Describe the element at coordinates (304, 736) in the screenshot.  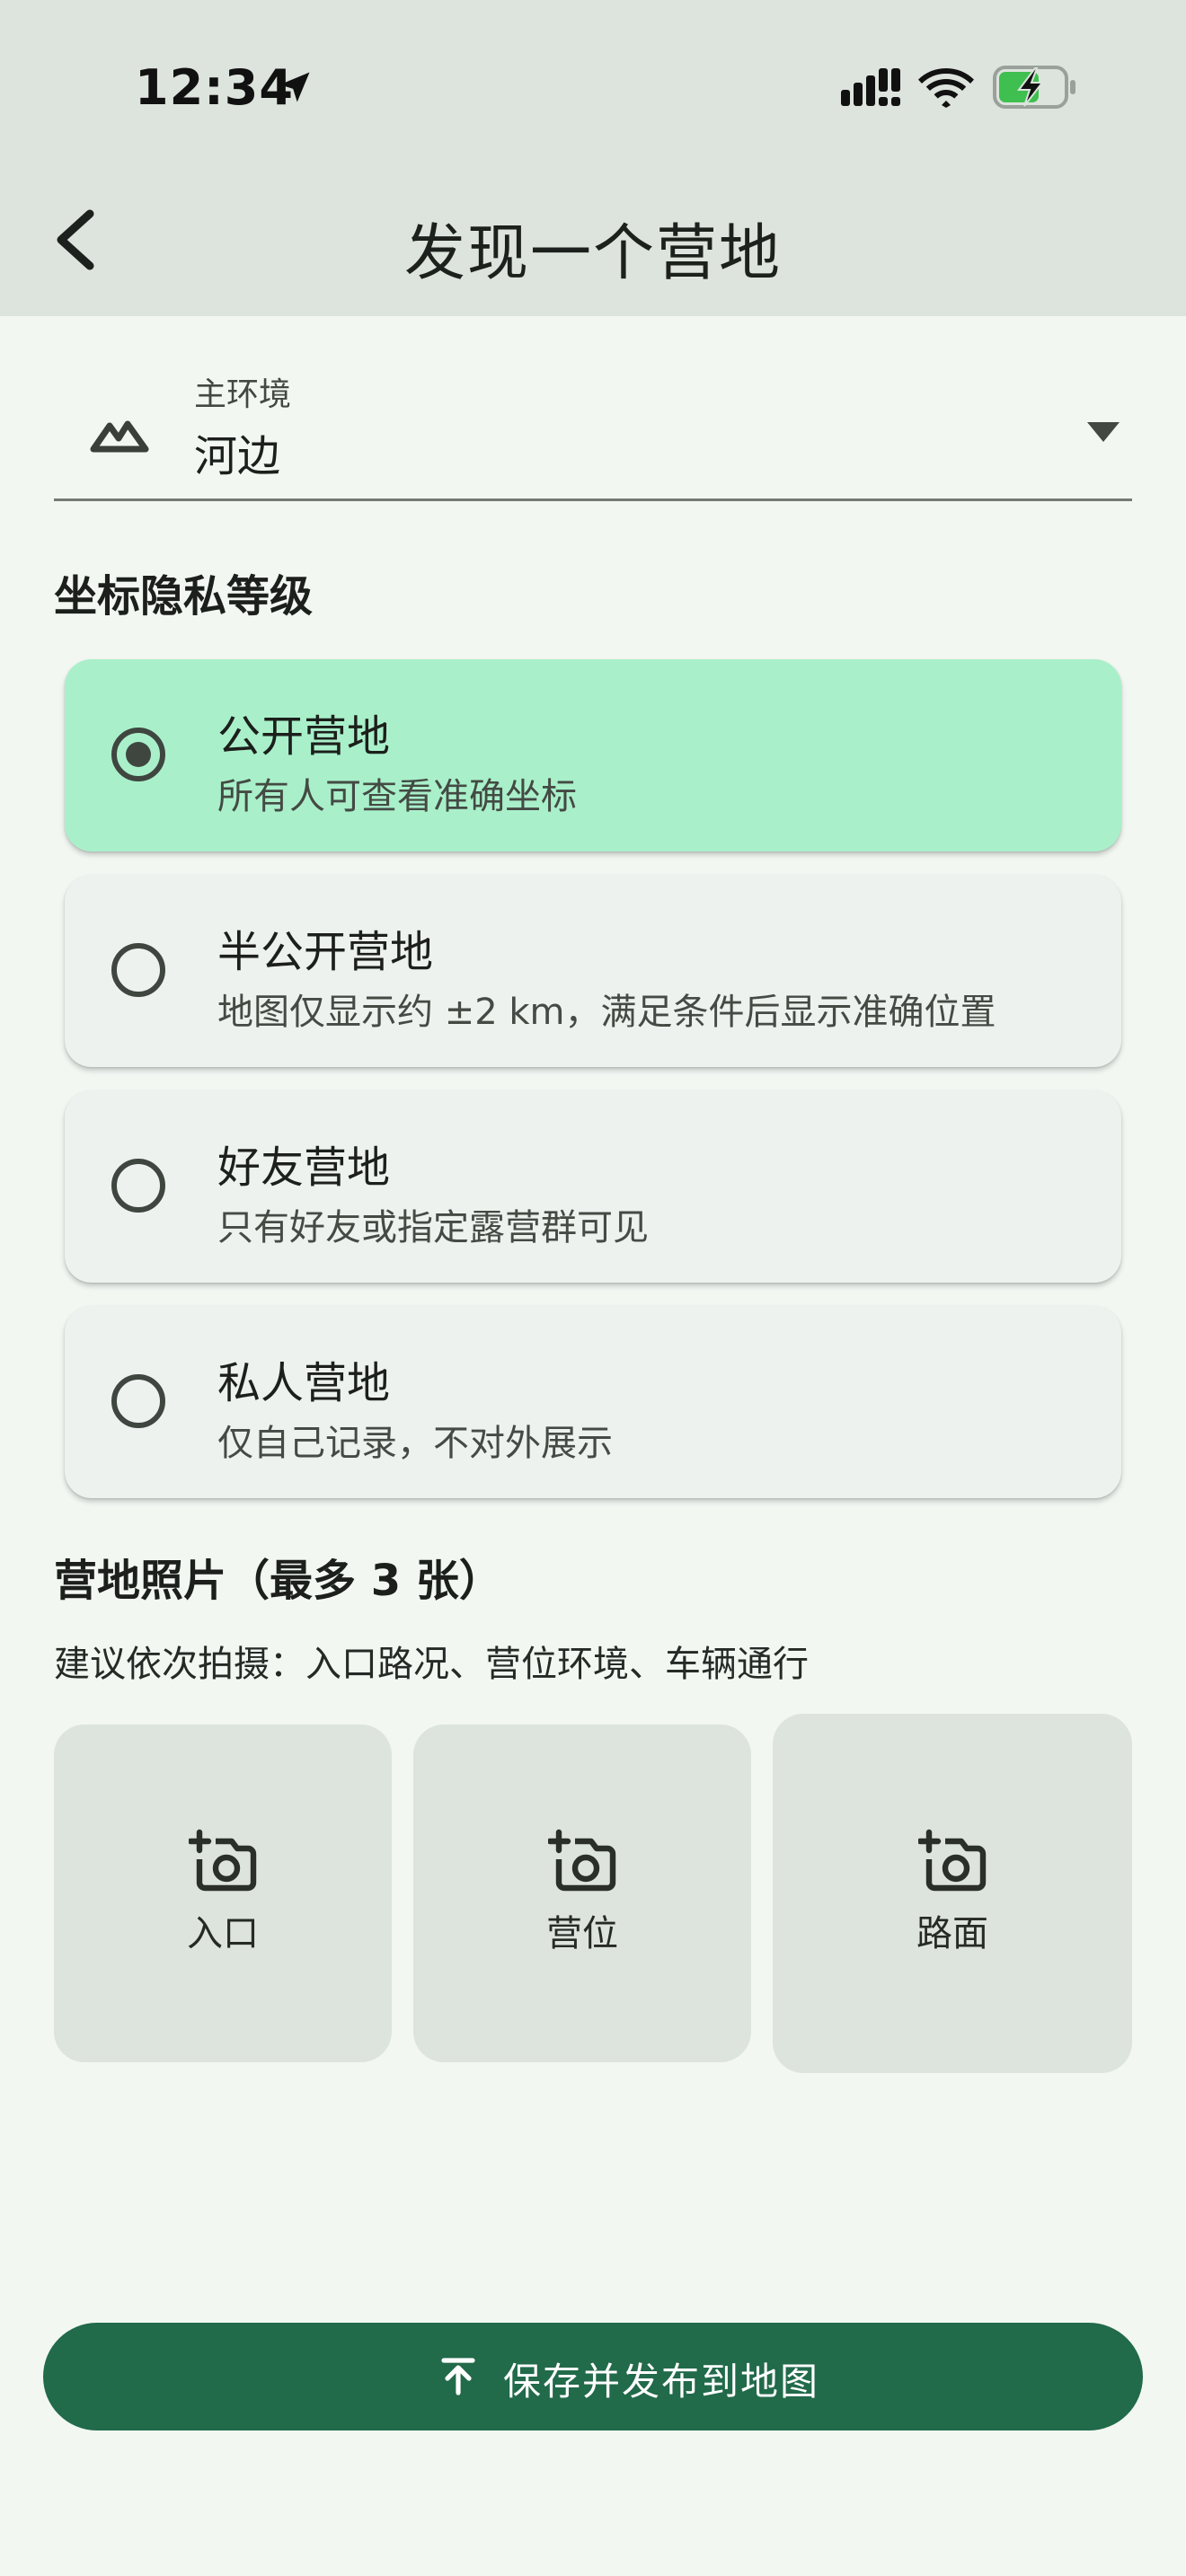
I see `option-title: 公开营地` at that location.